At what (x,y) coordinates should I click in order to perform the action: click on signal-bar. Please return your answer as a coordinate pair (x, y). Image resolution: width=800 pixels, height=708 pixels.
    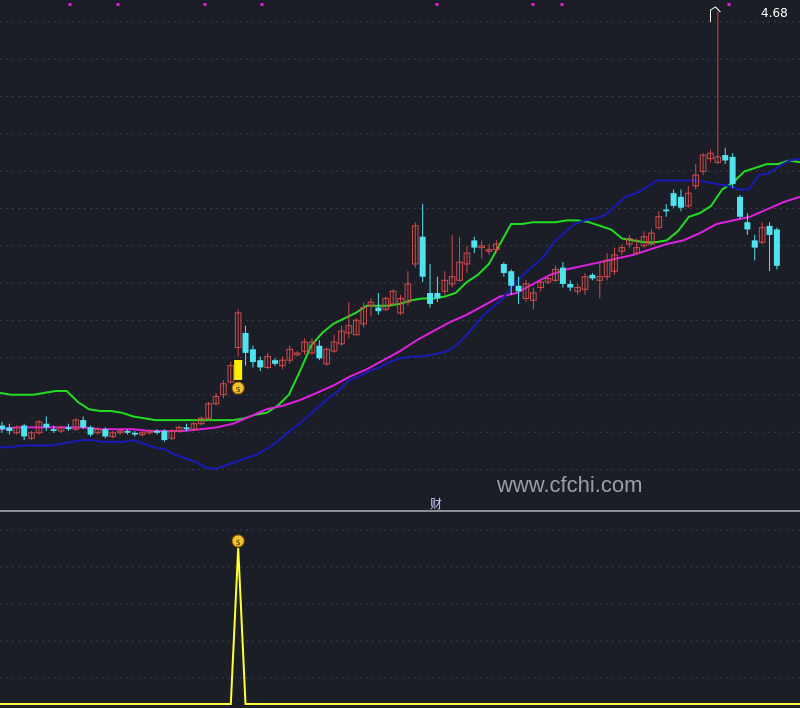
    Looking at the image, I should click on (238, 370).